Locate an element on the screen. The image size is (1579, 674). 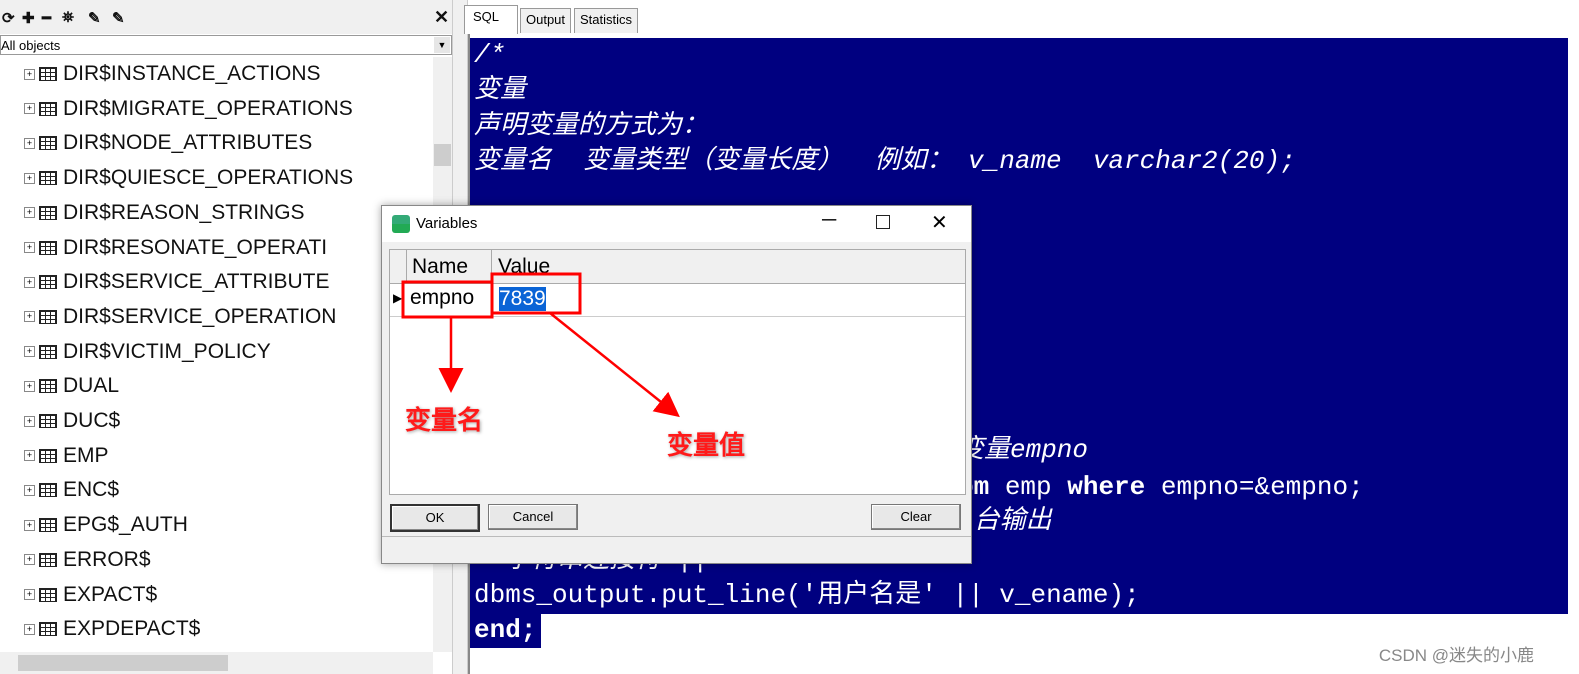
name-annotation-label: 变量名 is located at coordinates (444, 420).